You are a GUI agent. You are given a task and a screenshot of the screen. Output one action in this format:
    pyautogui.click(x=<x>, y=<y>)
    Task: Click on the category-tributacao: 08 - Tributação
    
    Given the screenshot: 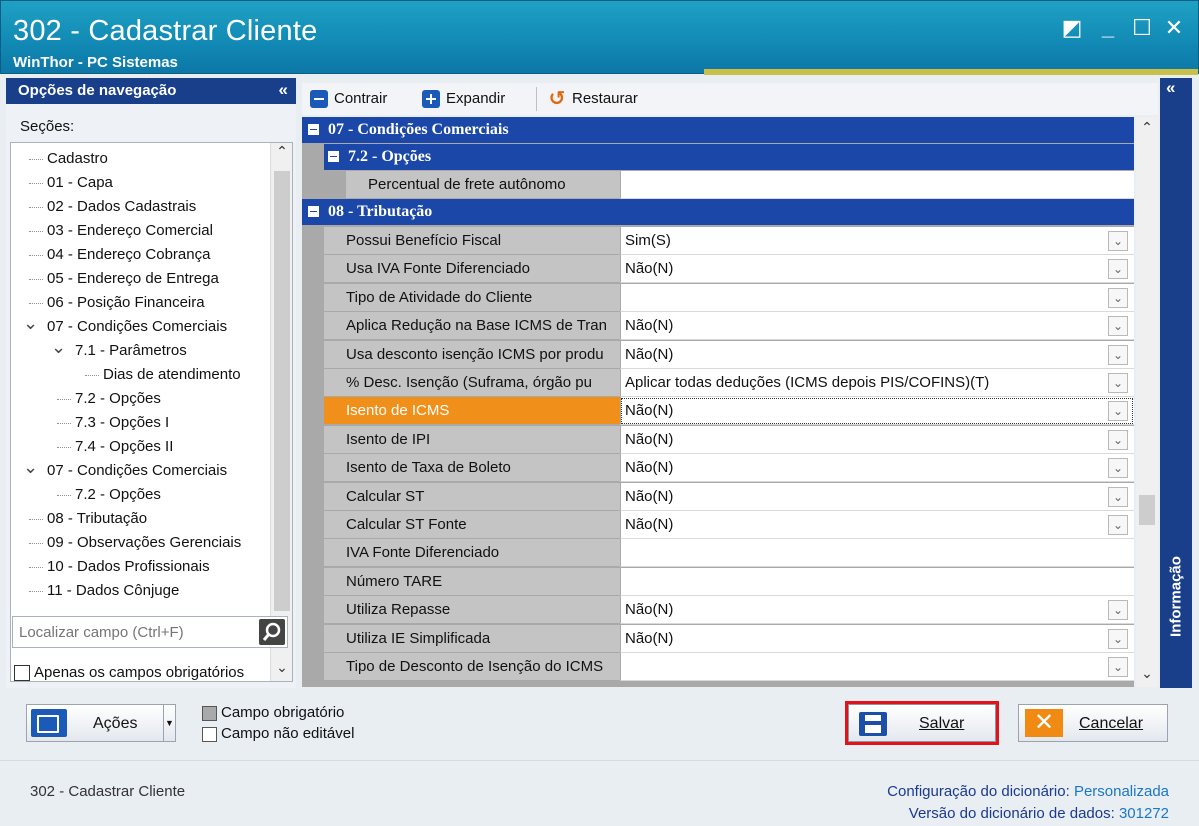 What is the action you would take?
    pyautogui.click(x=718, y=212)
    